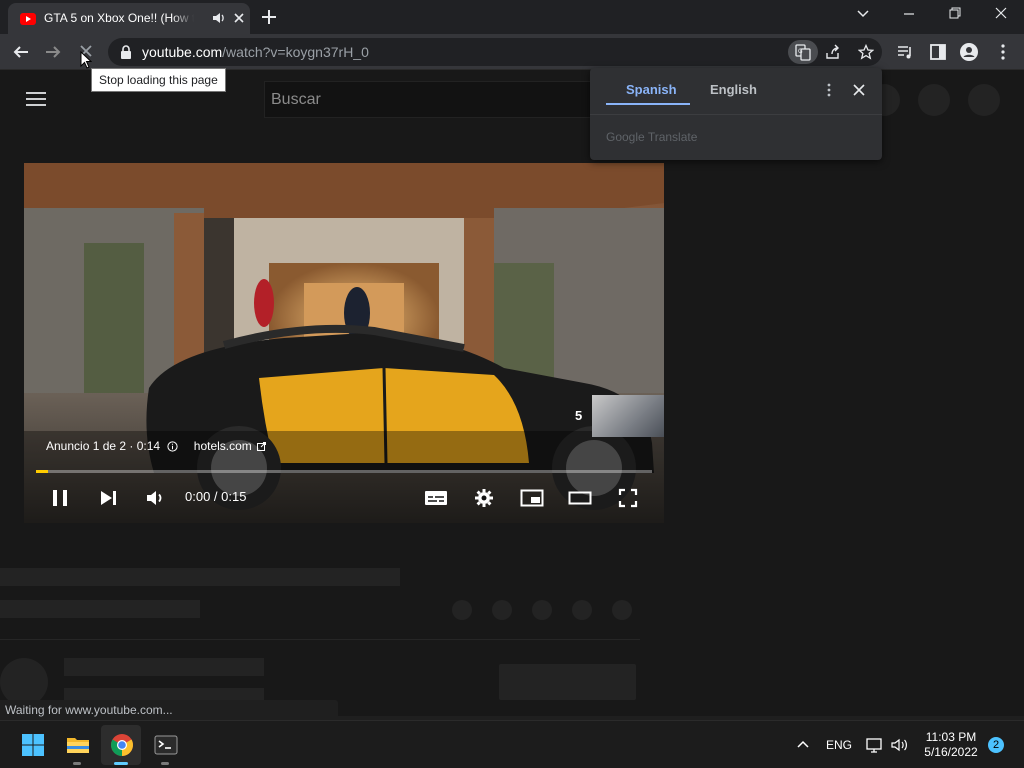 The height and width of the screenshot is (768, 1024). What do you see at coordinates (255, 52) in the screenshot?
I see `url-text: youtube.com/watch?v=koygn37rH_0` at bounding box center [255, 52].